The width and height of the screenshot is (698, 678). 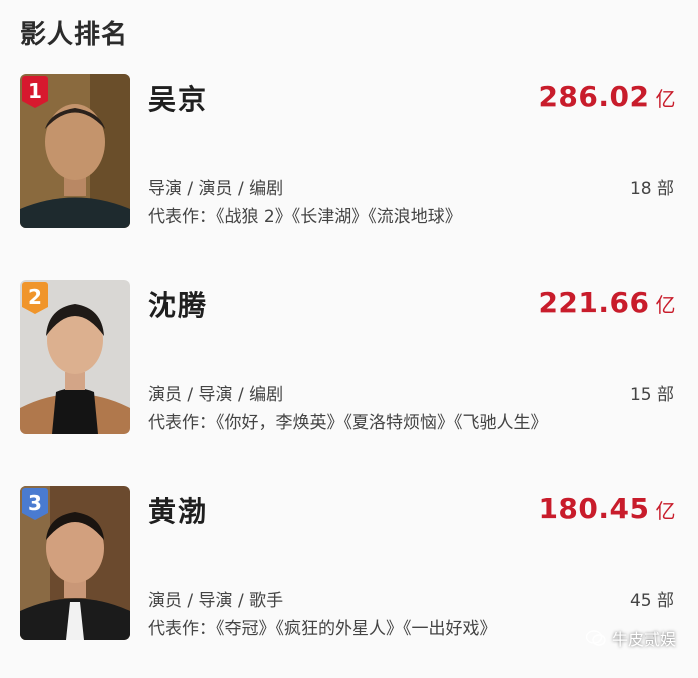 I want to click on box-office-total: 286.02 亿, so click(x=607, y=96).